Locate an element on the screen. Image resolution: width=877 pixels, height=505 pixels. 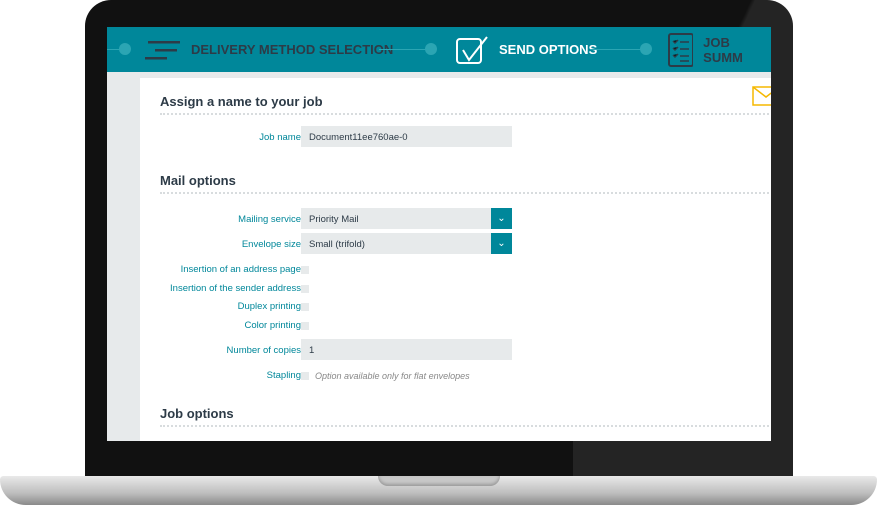
color-checkbox is located at coordinates (305, 326).